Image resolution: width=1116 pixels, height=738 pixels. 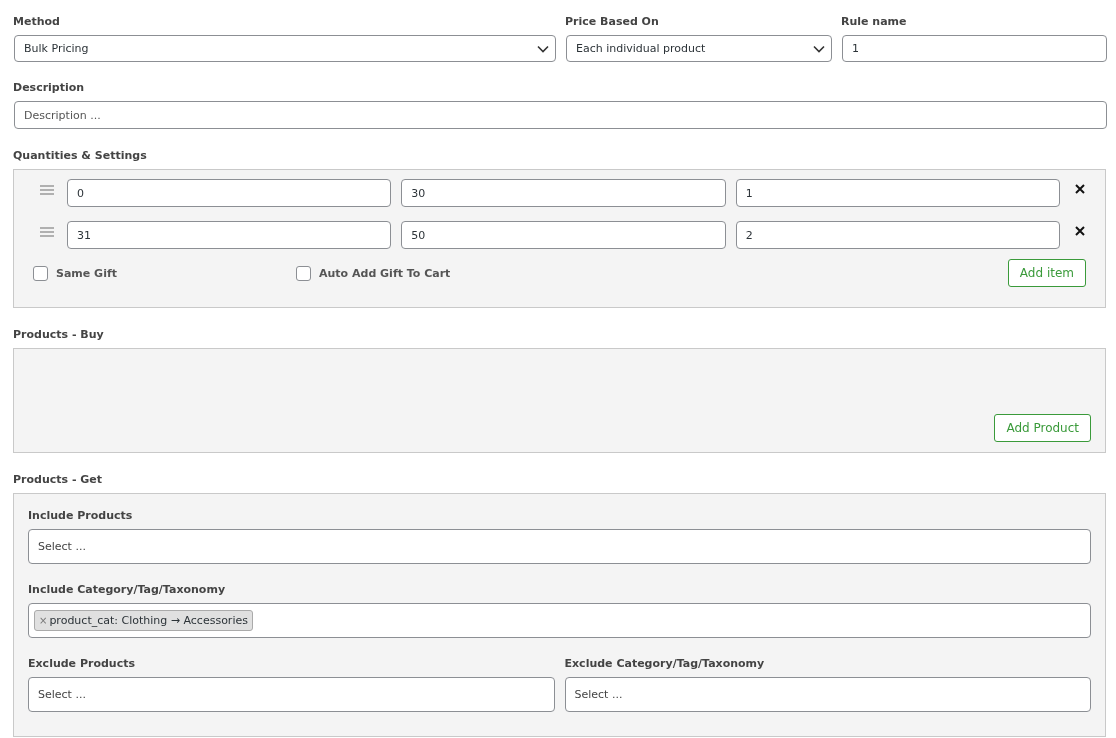 I want to click on field-label: Include Category/Tag/Taxonomy, so click(x=127, y=590).